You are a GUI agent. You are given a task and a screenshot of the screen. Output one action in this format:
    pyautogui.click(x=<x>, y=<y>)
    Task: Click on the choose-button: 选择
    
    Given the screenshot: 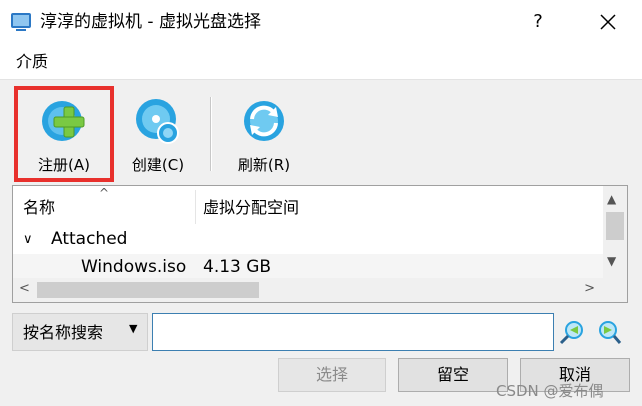 What is the action you would take?
    pyautogui.click(x=332, y=375)
    